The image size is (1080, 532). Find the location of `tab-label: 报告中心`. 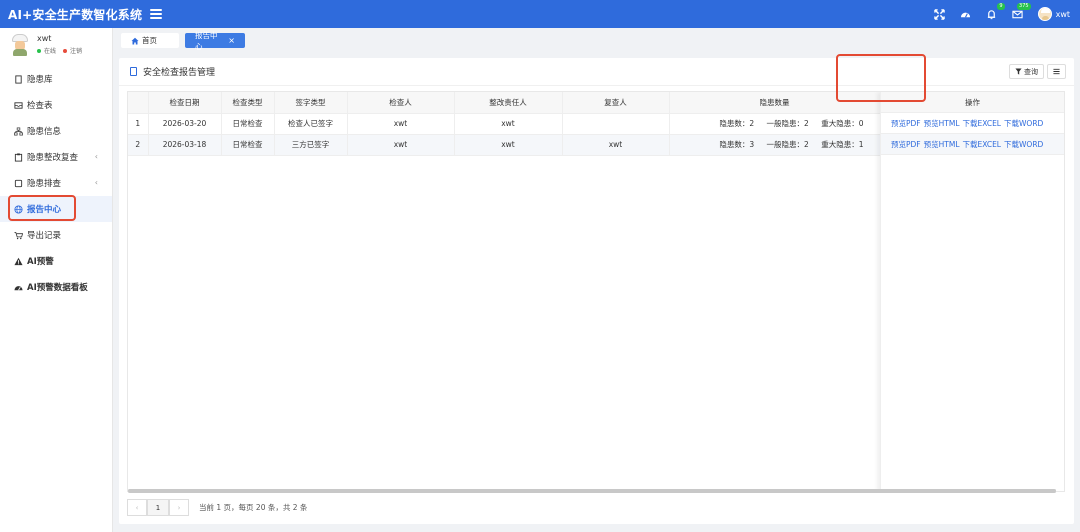

tab-label: 报告中心 is located at coordinates (206, 40).